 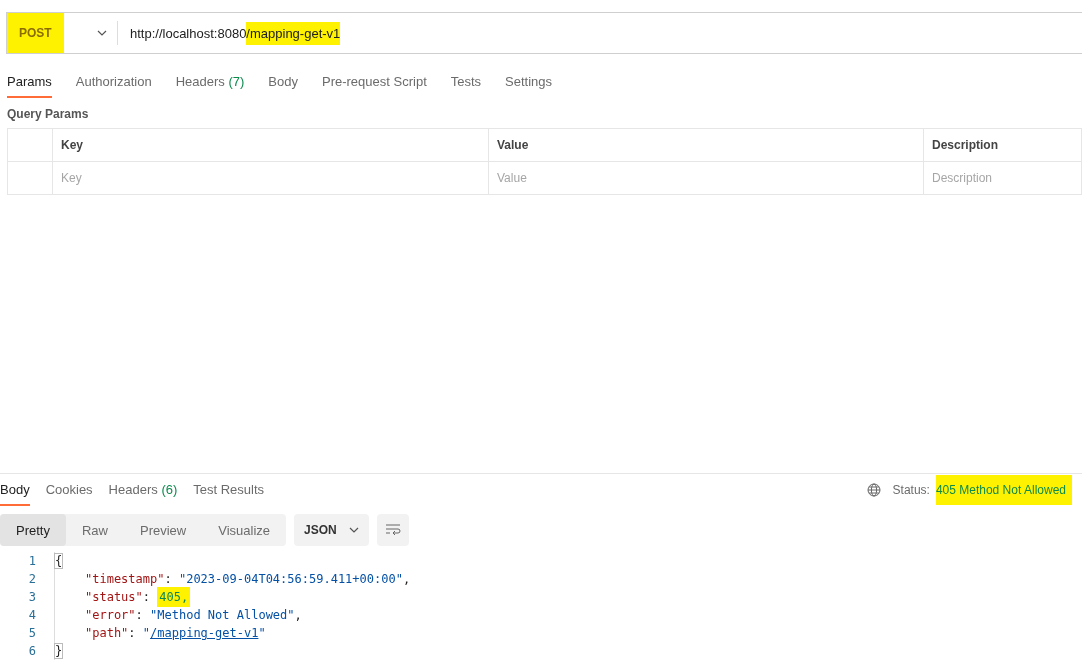 What do you see at coordinates (33, 530) in the screenshot?
I see `view-mode-button: Pretty` at bounding box center [33, 530].